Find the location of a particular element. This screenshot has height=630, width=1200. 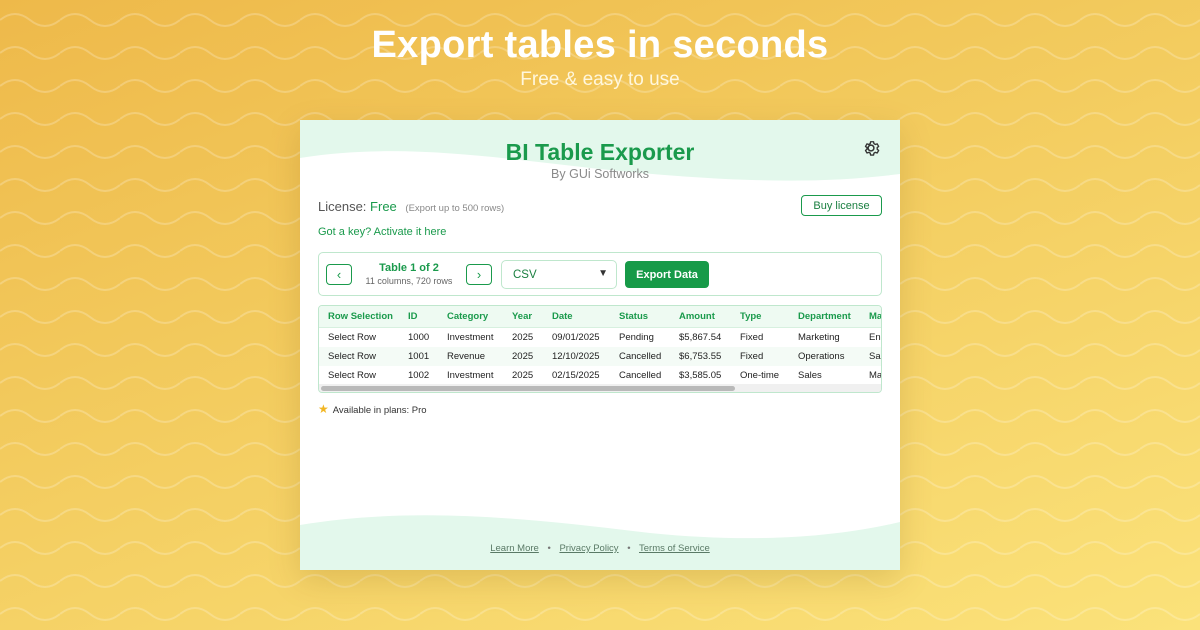

table-cell: Revenue is located at coordinates (466, 356).